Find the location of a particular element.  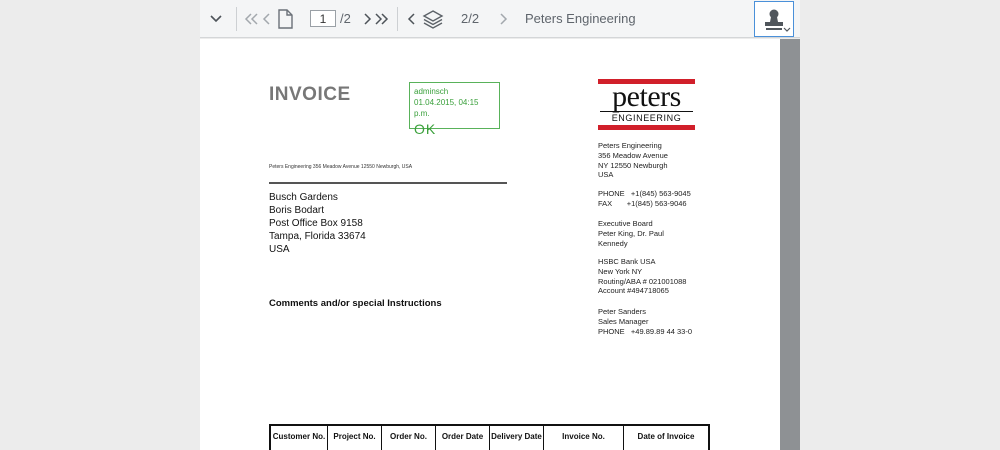

table-header-cell: Customer No. is located at coordinates (299, 438).